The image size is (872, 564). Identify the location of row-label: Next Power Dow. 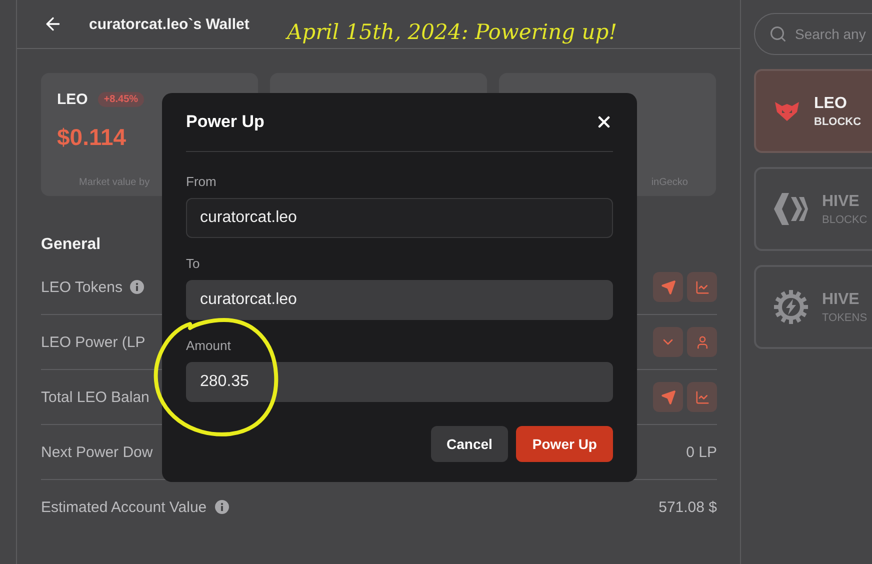
(97, 452).